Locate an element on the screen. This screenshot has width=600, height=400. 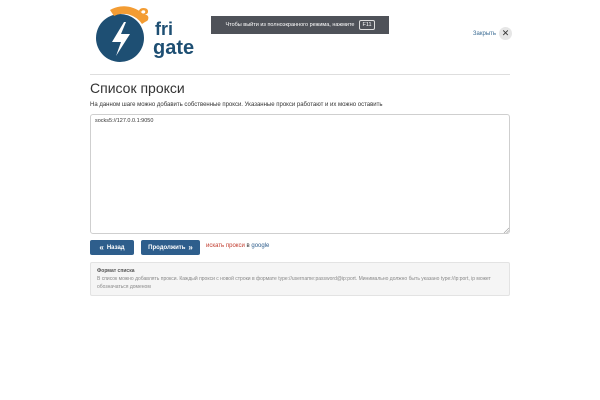
search-proxy-link: искать прокси is located at coordinates (225, 246).